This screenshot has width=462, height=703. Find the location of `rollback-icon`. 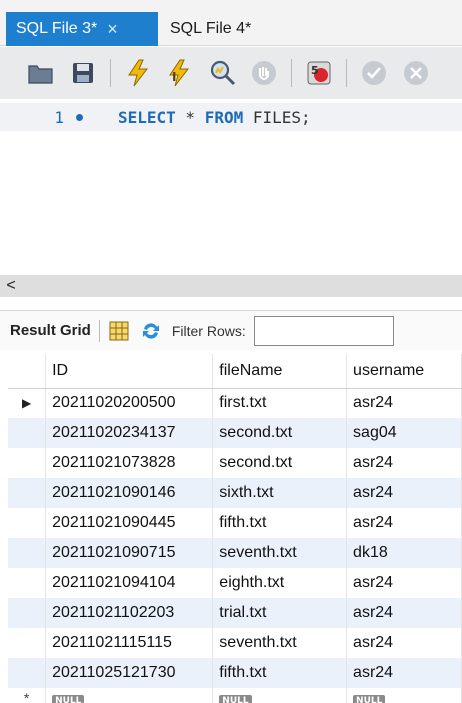

rollback-icon is located at coordinates (416, 73).